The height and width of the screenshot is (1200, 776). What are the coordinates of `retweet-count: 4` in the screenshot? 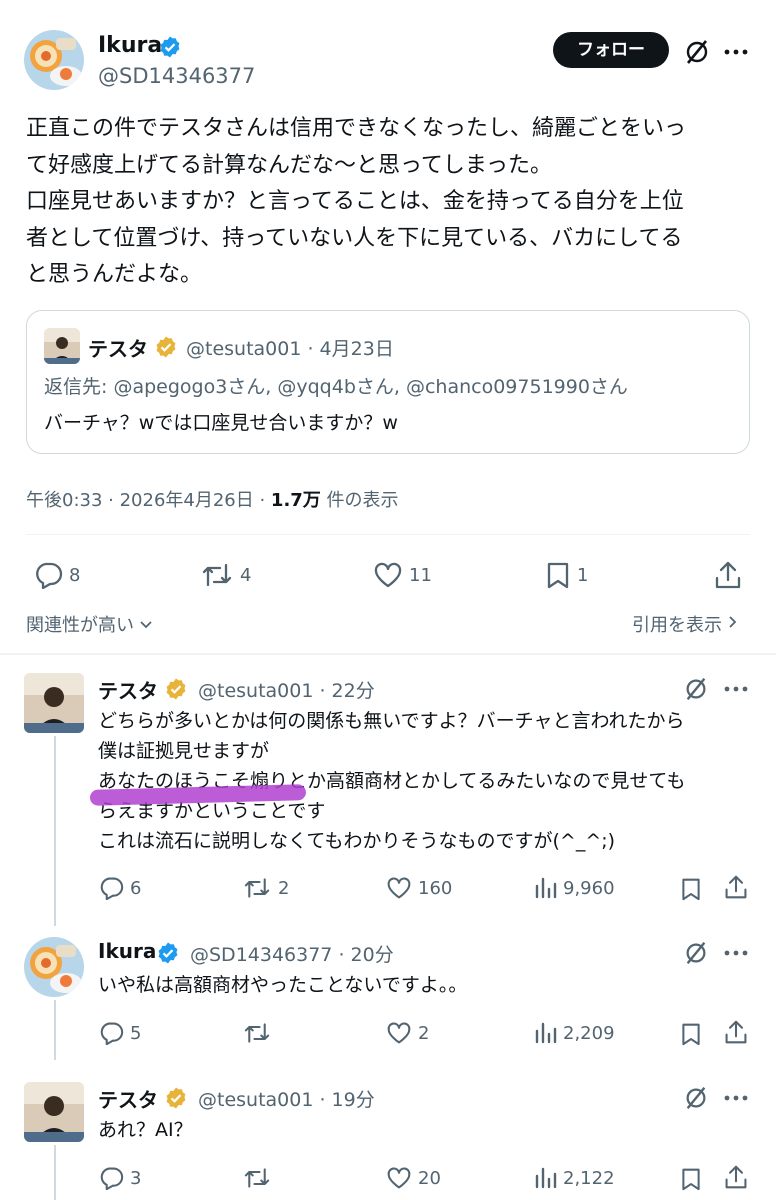 It's located at (246, 575).